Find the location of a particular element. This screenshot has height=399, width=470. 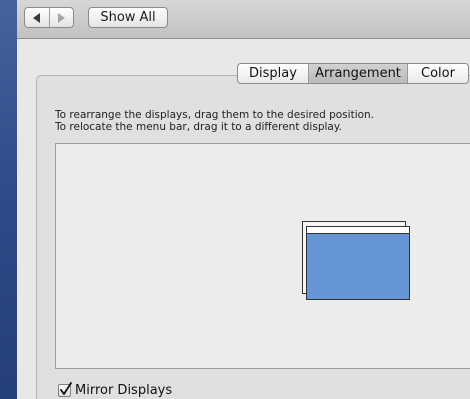

tab-bar: Display Arrangement Color is located at coordinates (353, 73).